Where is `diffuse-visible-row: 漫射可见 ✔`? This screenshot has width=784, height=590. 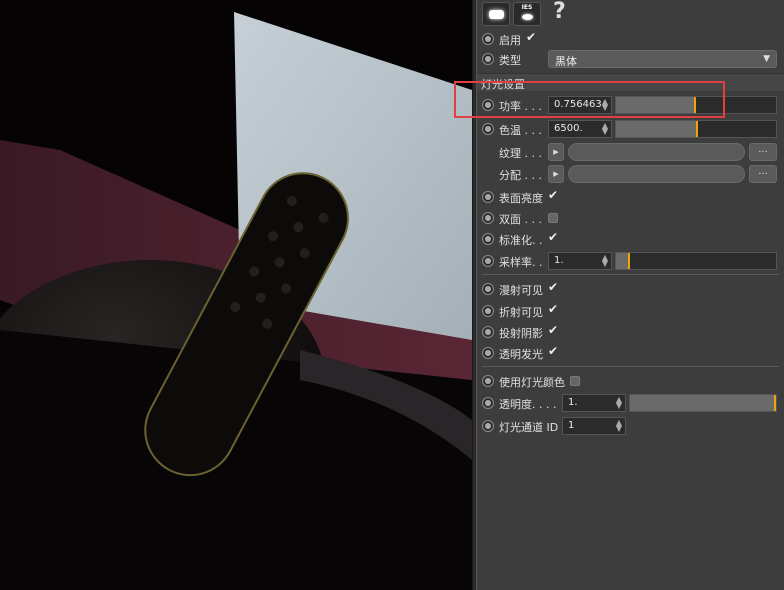
diffuse-visible-row: 漫射可见 ✔ is located at coordinates (630, 289).